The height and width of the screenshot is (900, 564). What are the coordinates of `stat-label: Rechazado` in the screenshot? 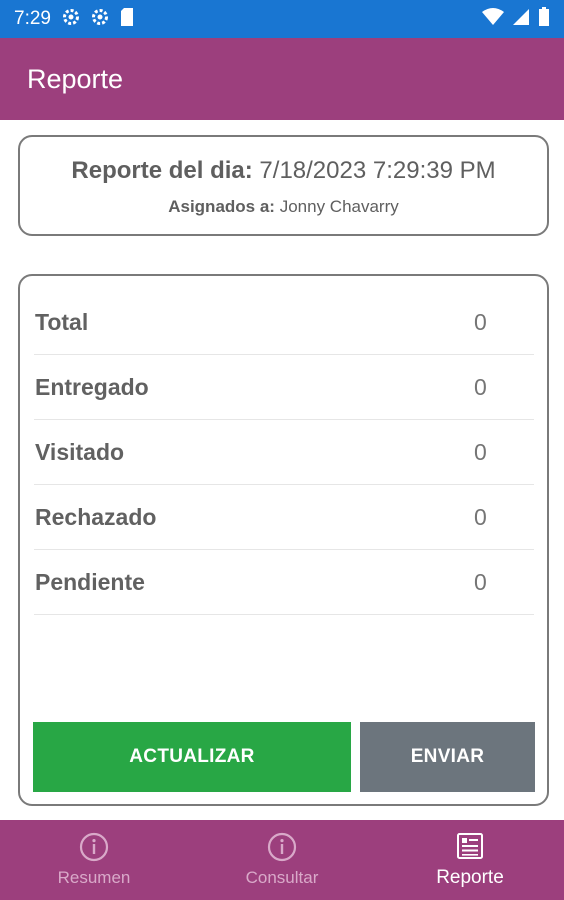 It's located at (96, 516).